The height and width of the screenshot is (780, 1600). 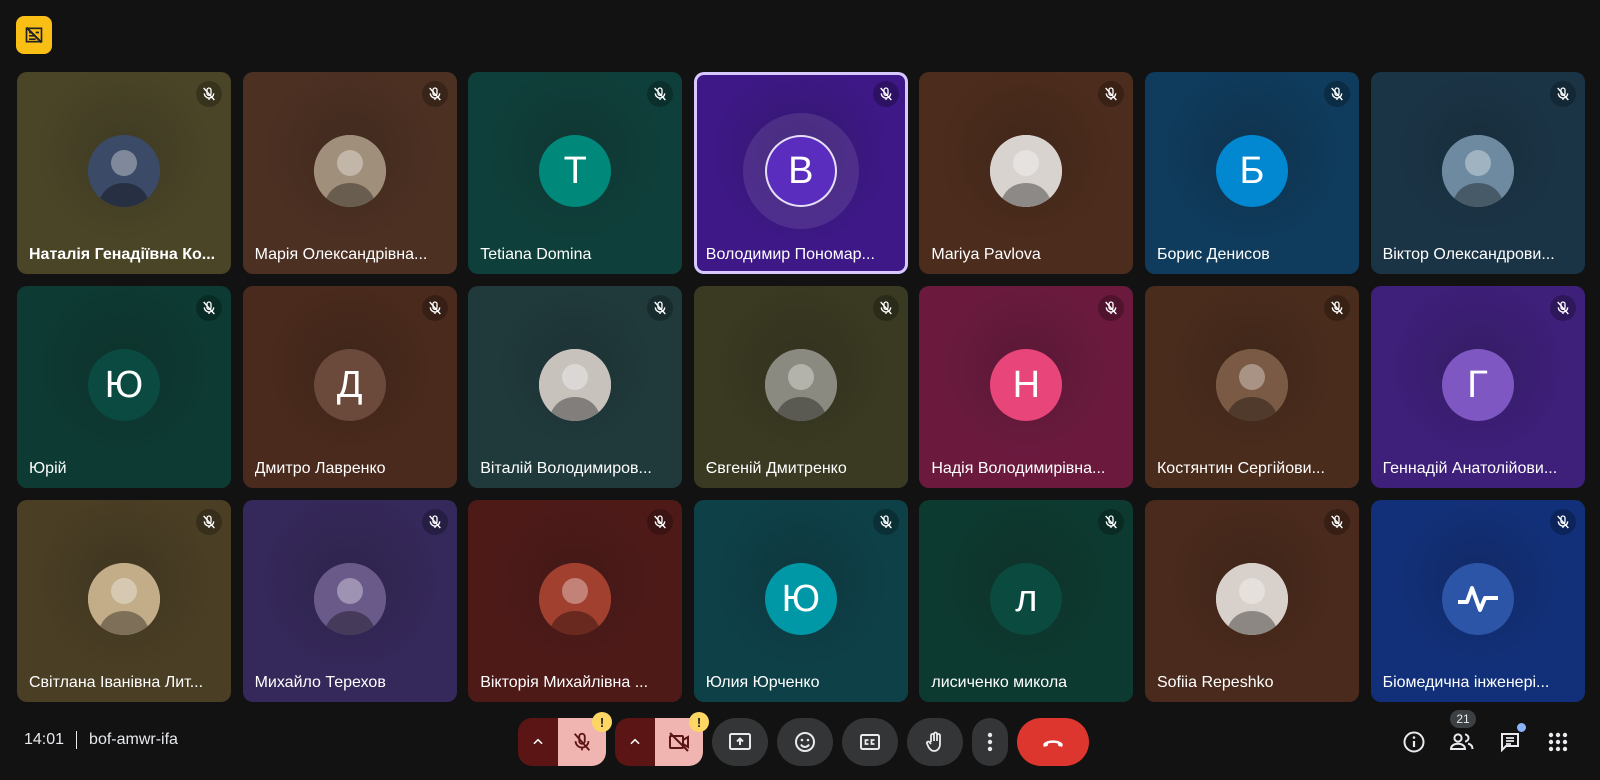 What do you see at coordinates (679, 742) in the screenshot?
I see `camera-off-icon` at bounding box center [679, 742].